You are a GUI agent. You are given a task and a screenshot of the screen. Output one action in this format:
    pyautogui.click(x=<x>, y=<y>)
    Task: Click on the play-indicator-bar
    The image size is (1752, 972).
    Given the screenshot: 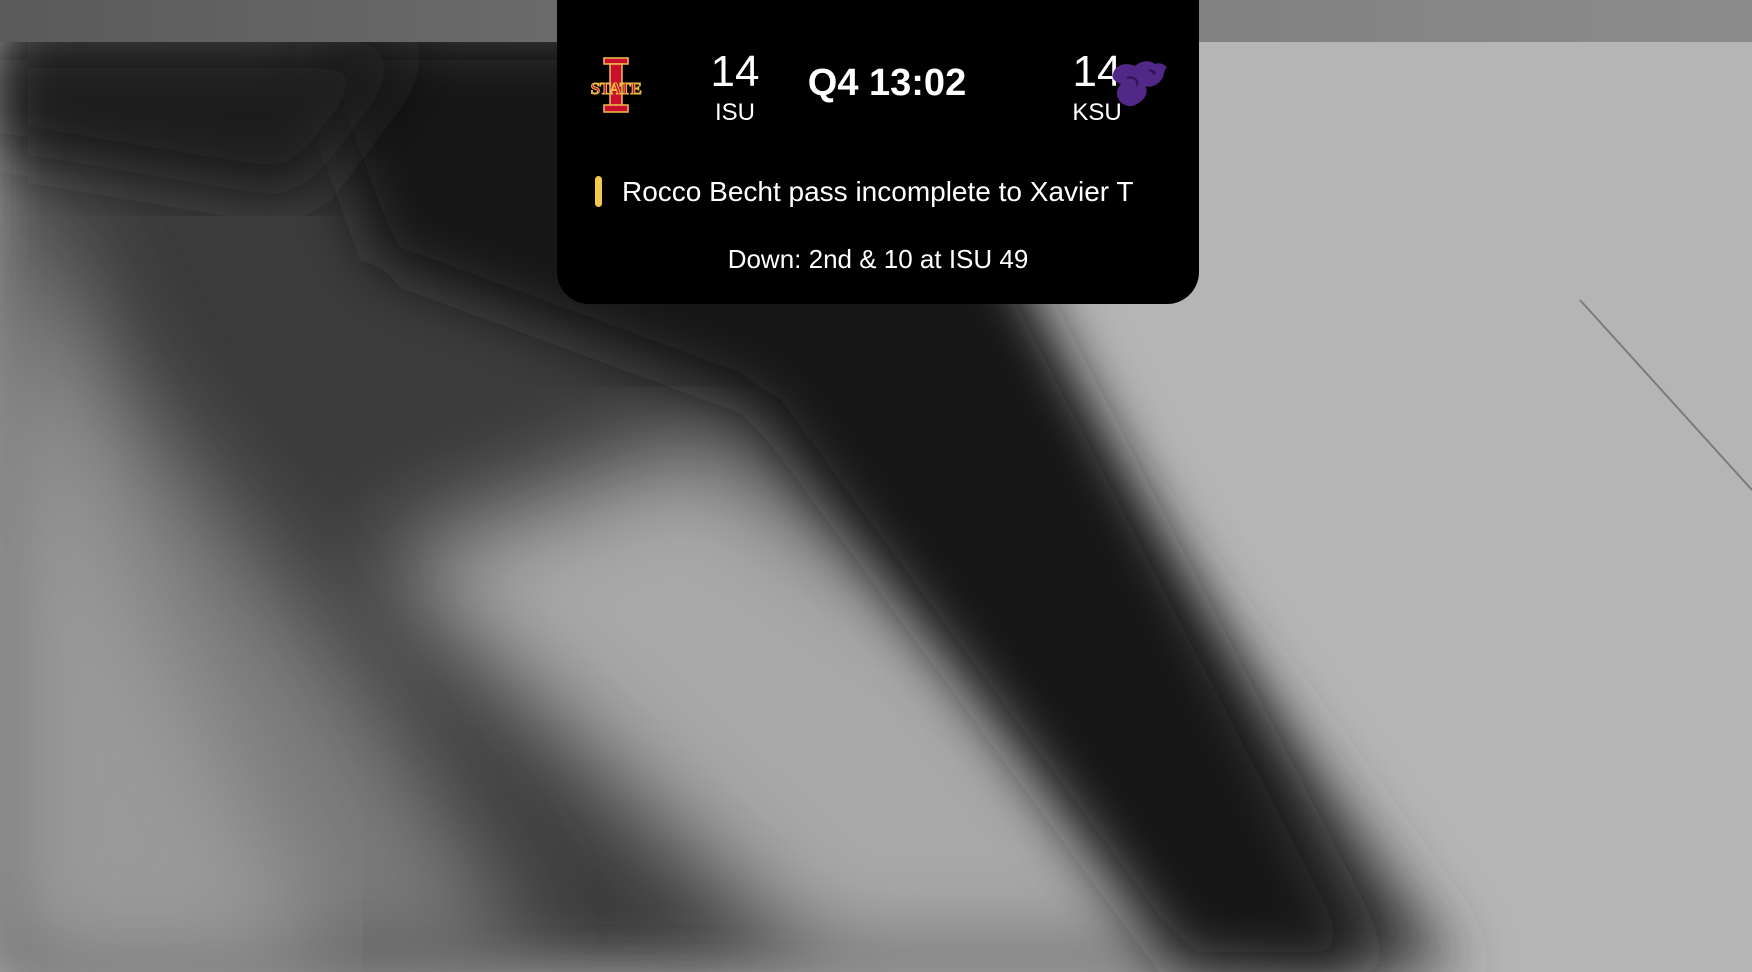 What is the action you would take?
    pyautogui.click(x=598, y=191)
    